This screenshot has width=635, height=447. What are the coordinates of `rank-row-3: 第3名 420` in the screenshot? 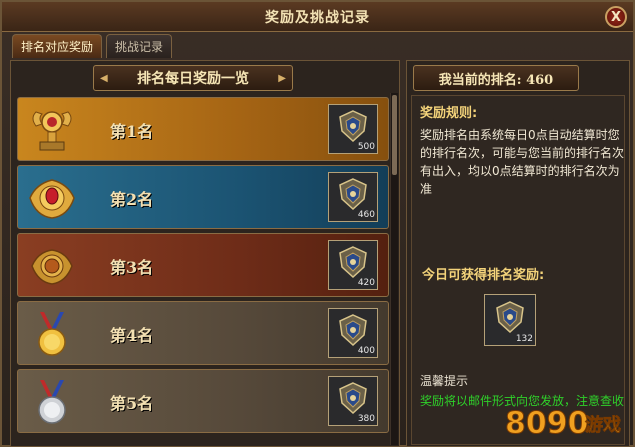 It's located at (203, 265).